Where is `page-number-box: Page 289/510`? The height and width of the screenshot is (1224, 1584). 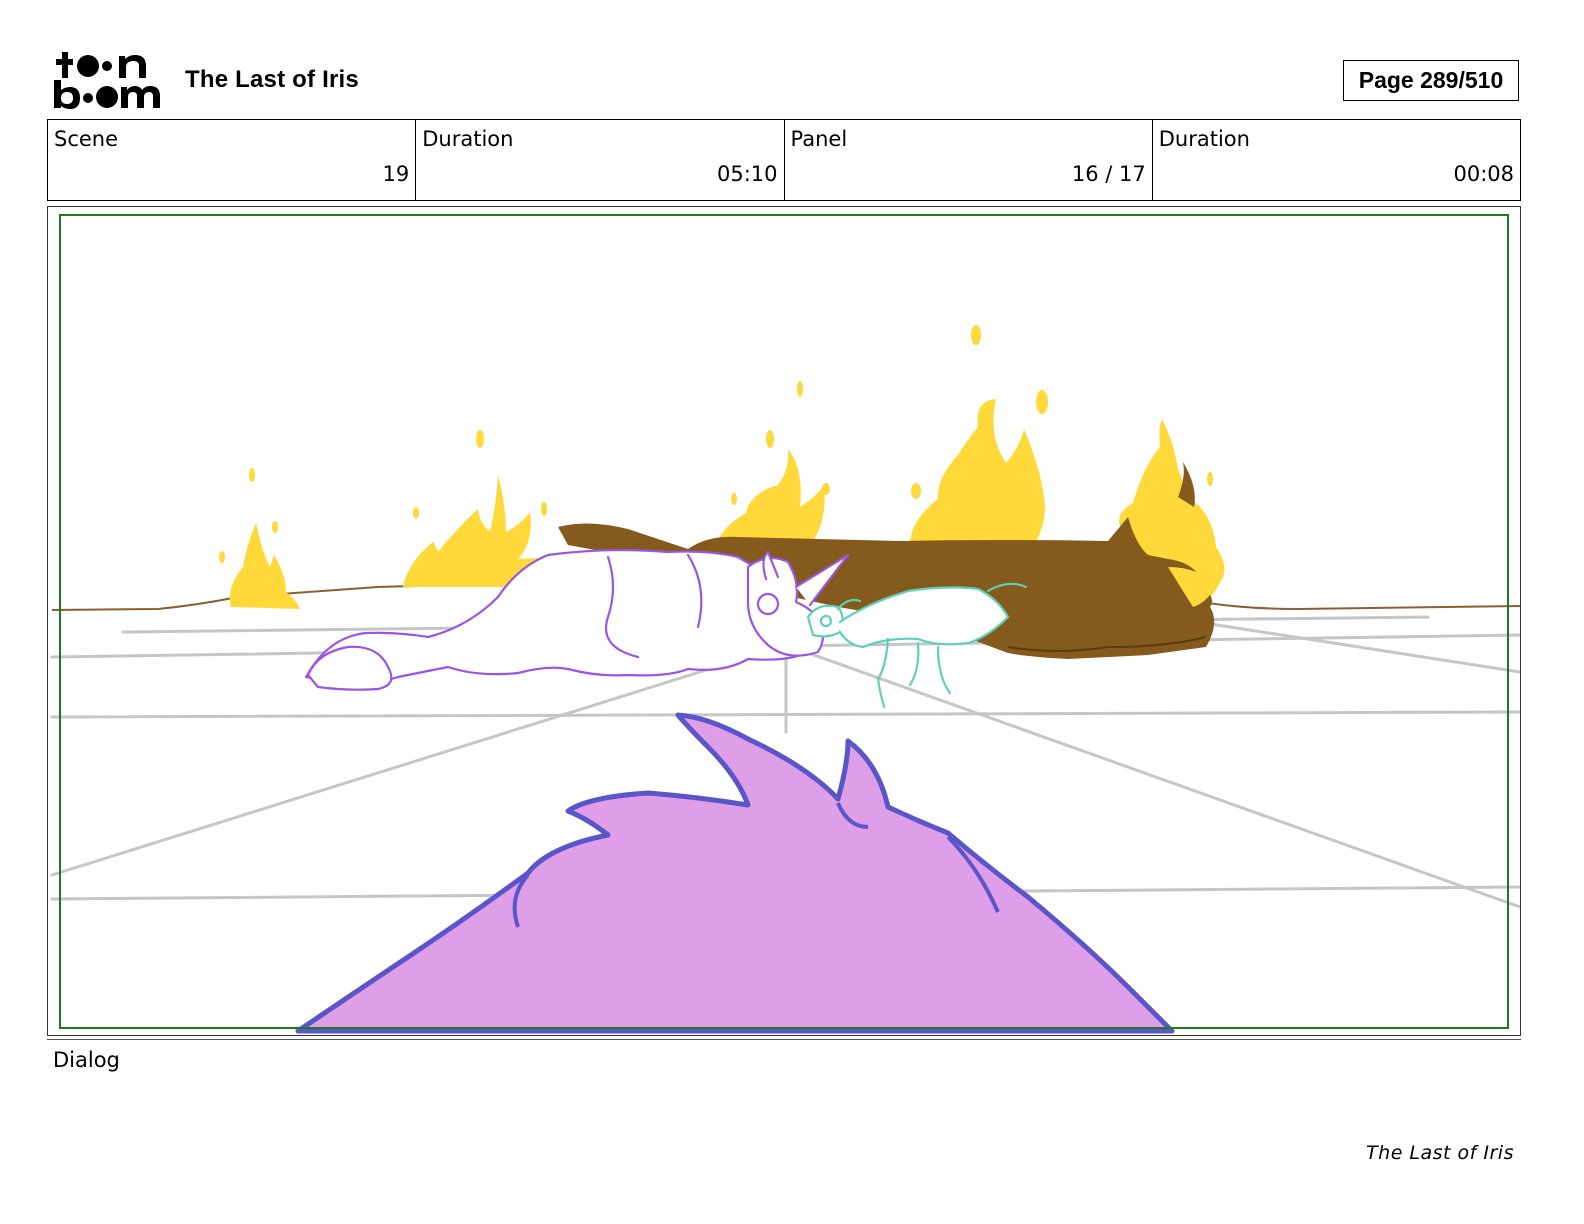 page-number-box: Page 289/510 is located at coordinates (1431, 80).